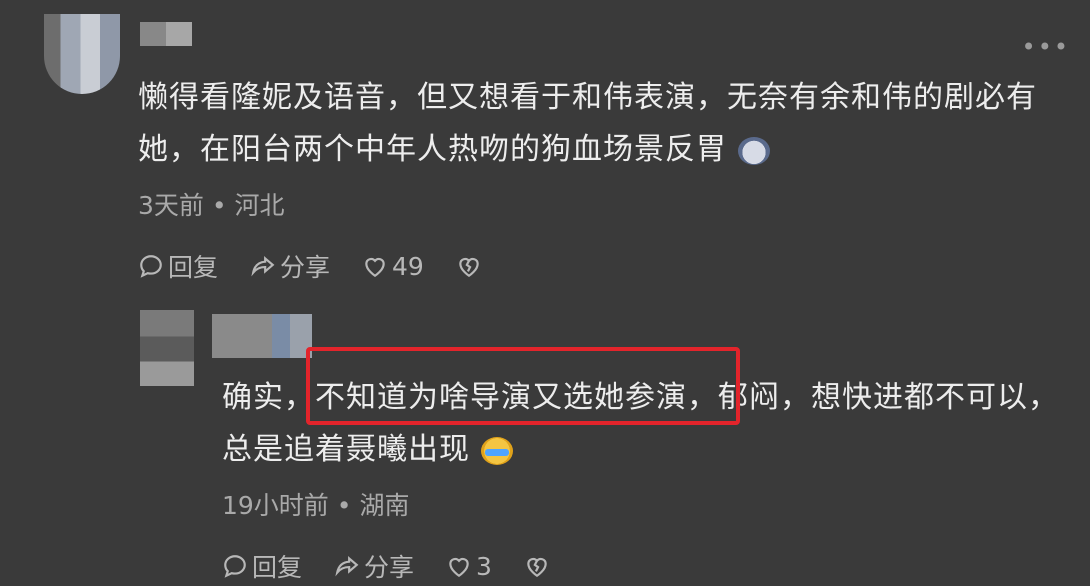 The height and width of the screenshot is (586, 1090). What do you see at coordinates (408, 266) in the screenshot?
I see `like-count: 49` at bounding box center [408, 266].